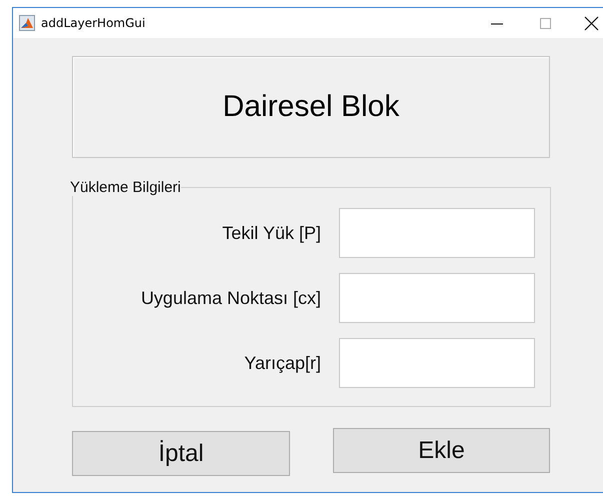 This screenshot has width=603, height=496. Describe the element at coordinates (441, 450) in the screenshot. I see `add-button: Ekle` at that location.